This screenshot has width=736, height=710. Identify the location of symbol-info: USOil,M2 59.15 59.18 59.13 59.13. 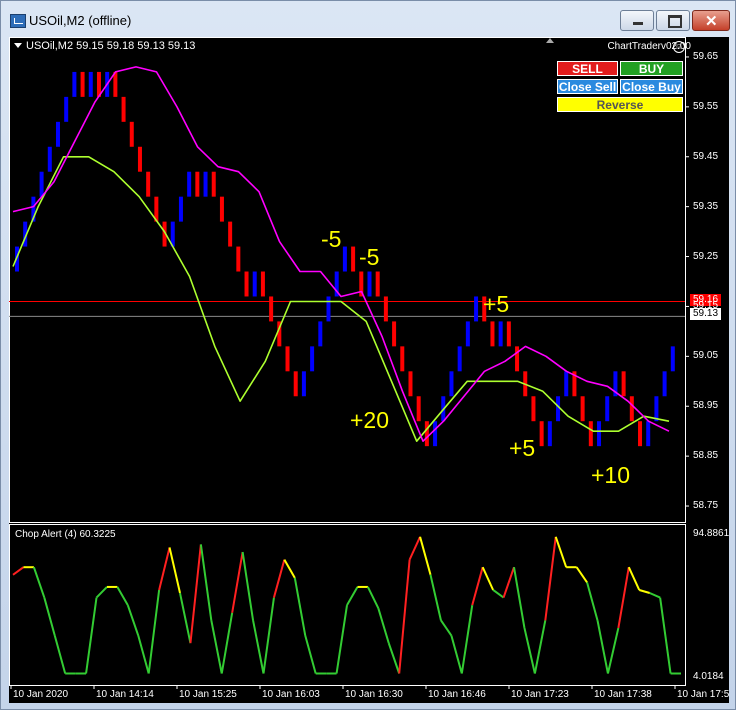
(111, 46).